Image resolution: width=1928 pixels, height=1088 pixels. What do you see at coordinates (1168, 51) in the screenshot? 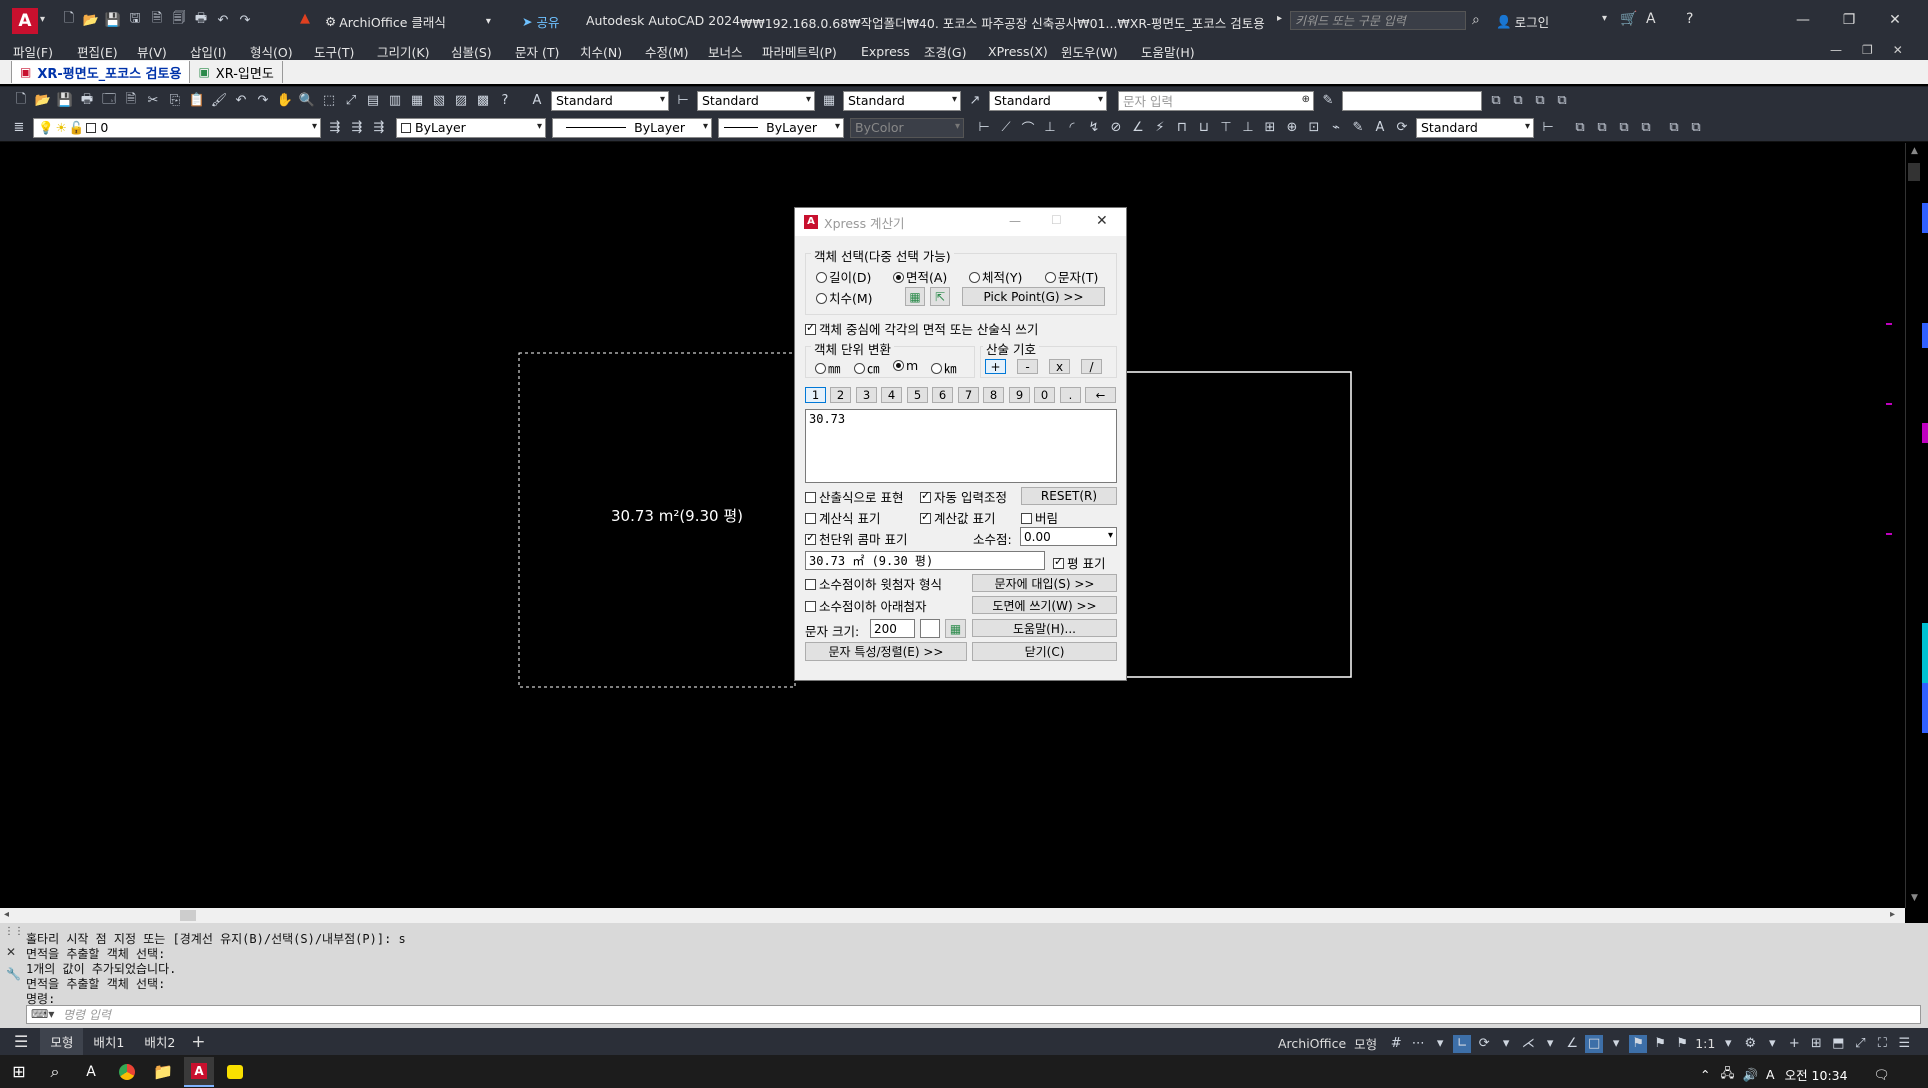
I see `menu-help: 도움말(H)` at bounding box center [1168, 51].